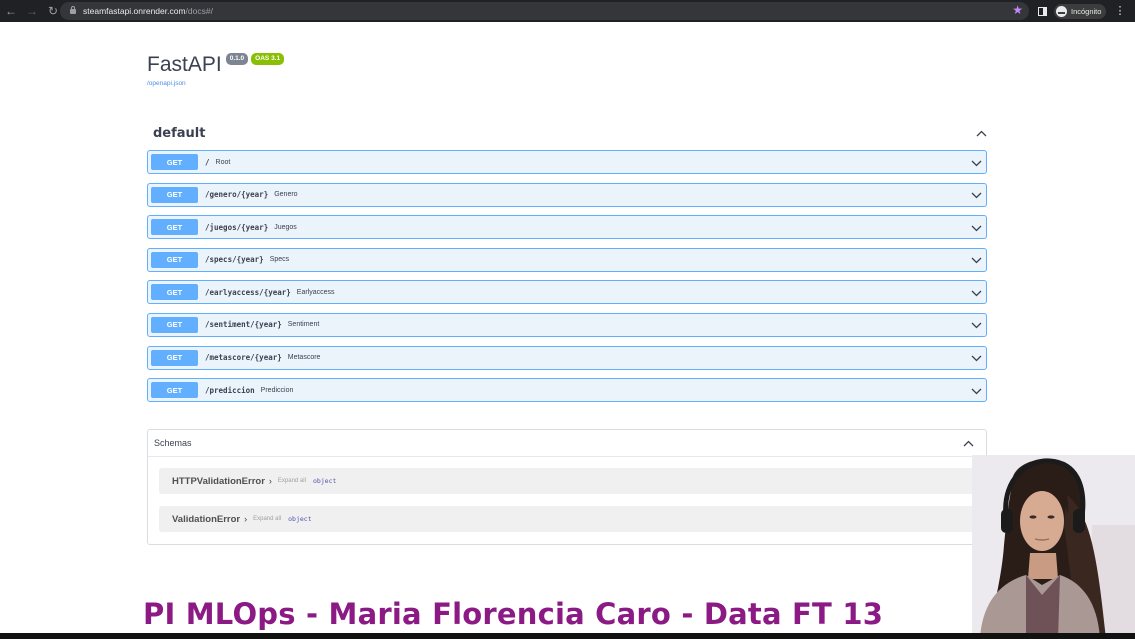 Image resolution: width=1135 pixels, height=639 pixels. What do you see at coordinates (567, 390) in the screenshot?
I see `operation-get-prediccion: GET /prediccion Prediccion` at bounding box center [567, 390].